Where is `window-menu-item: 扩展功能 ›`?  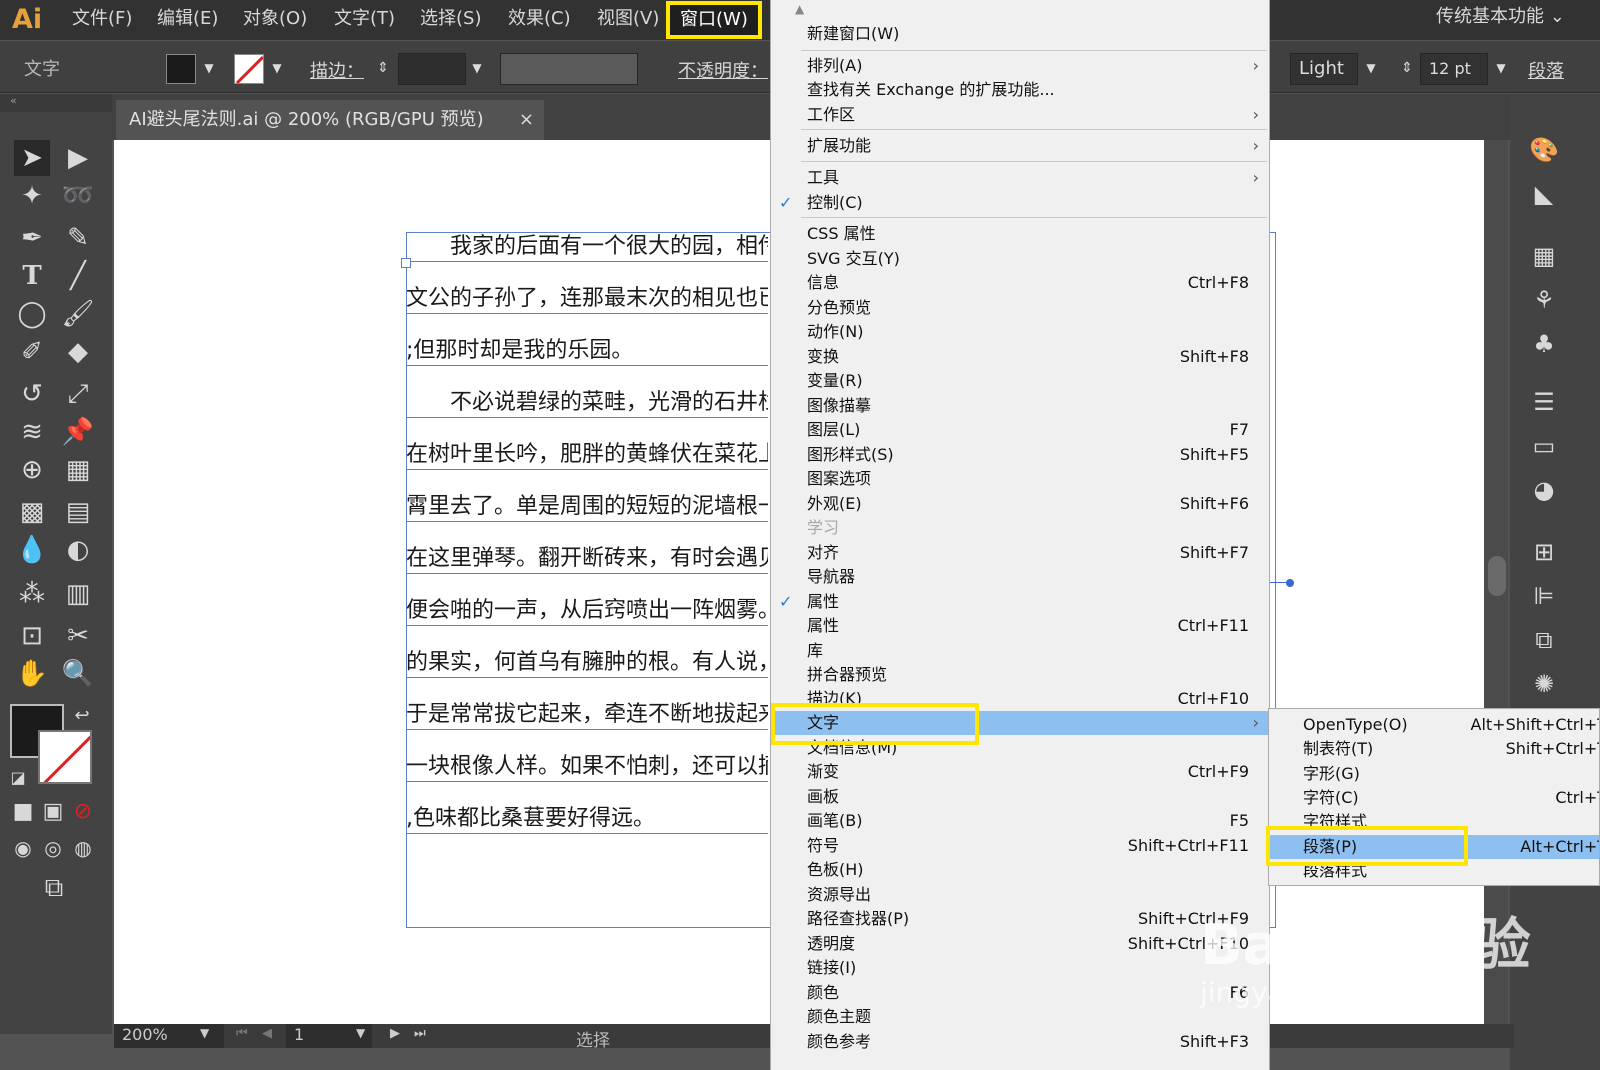 window-menu-item: 扩展功能 › is located at coordinates (1021, 146).